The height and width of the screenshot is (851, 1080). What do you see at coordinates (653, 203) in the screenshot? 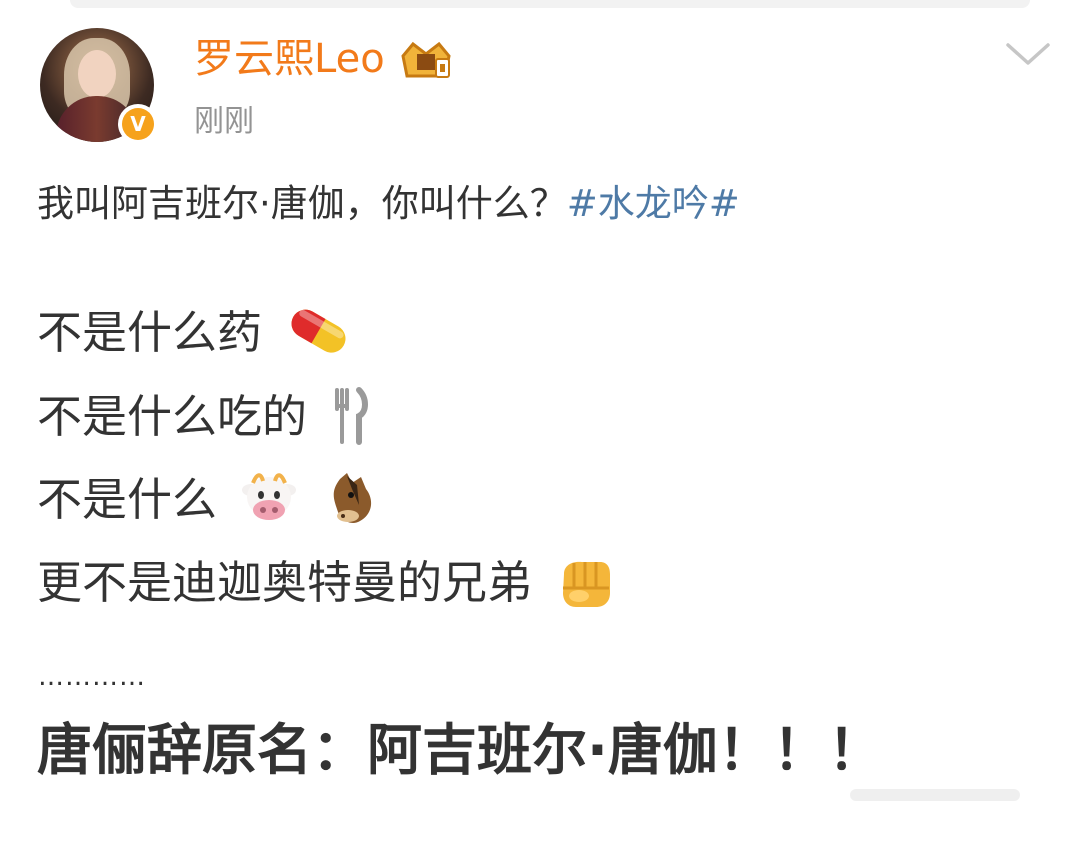
I see `hashtag-link: #水龙吟#` at bounding box center [653, 203].